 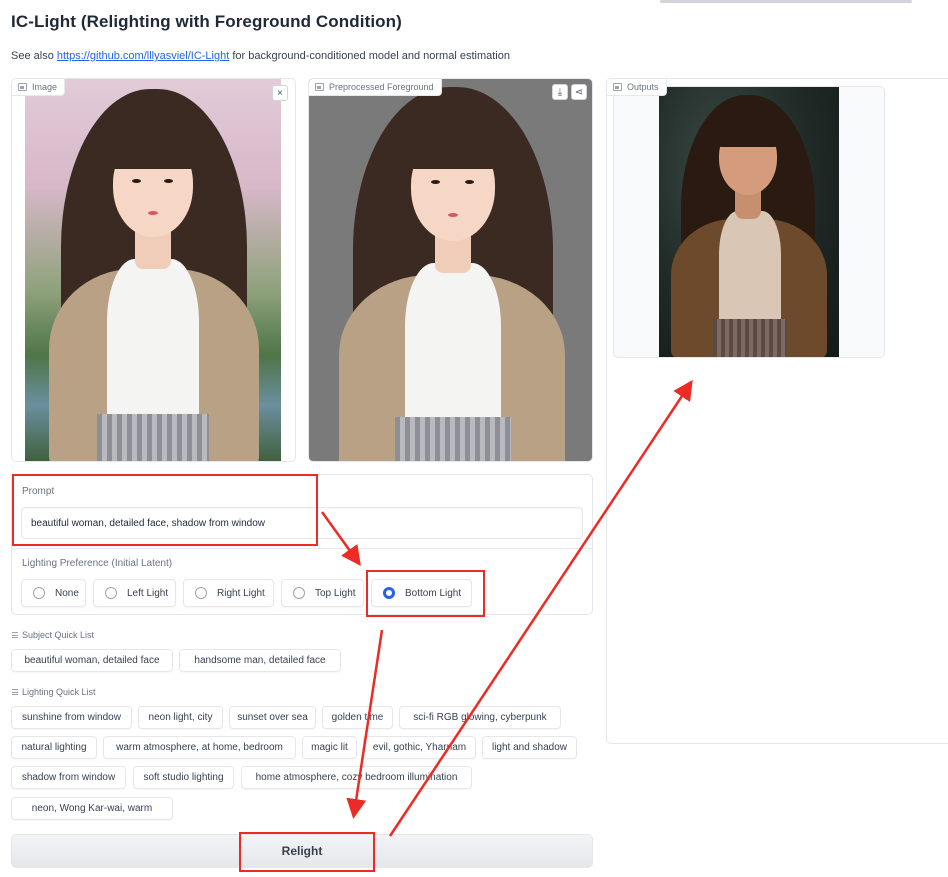 I want to click on lighting-chip: sunset over sea, so click(x=272, y=717).